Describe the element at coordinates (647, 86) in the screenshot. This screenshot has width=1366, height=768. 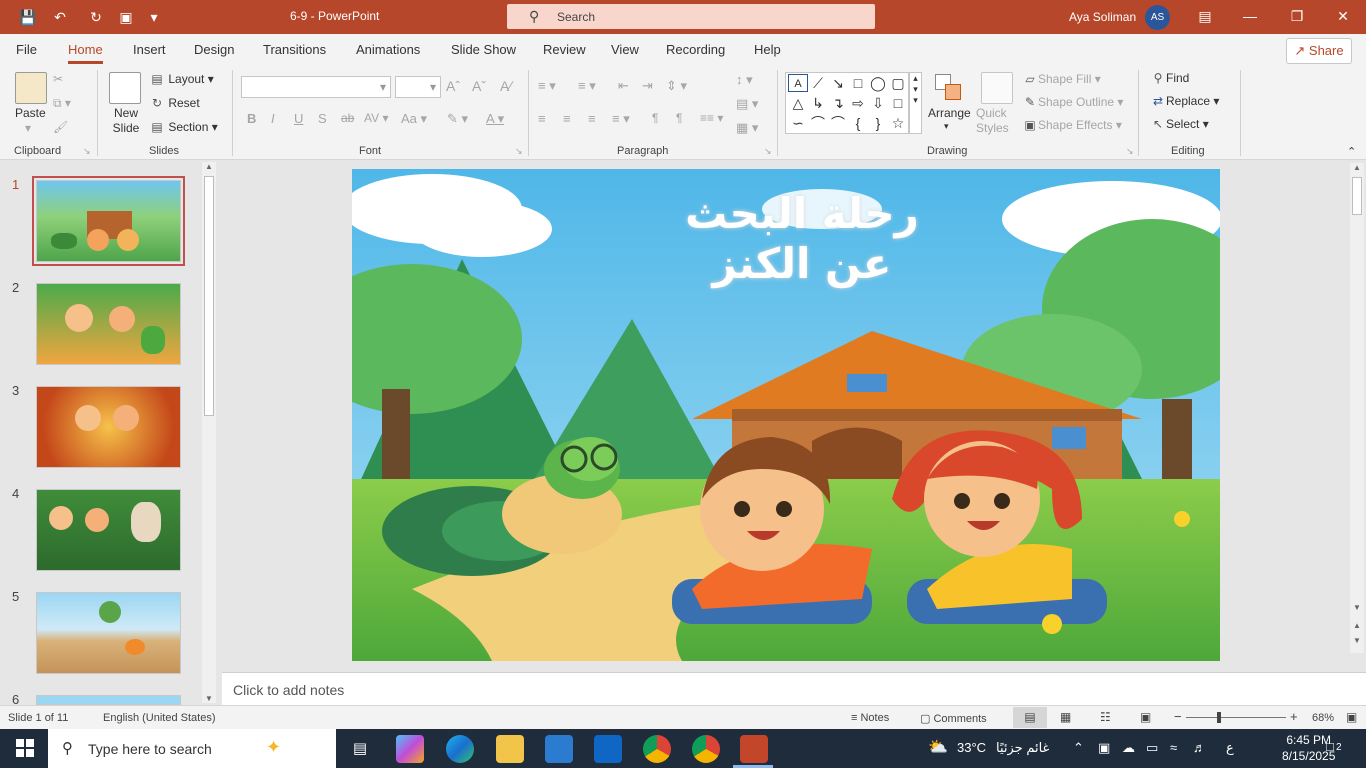
I see `increase-indent-icon: ⇥` at that location.